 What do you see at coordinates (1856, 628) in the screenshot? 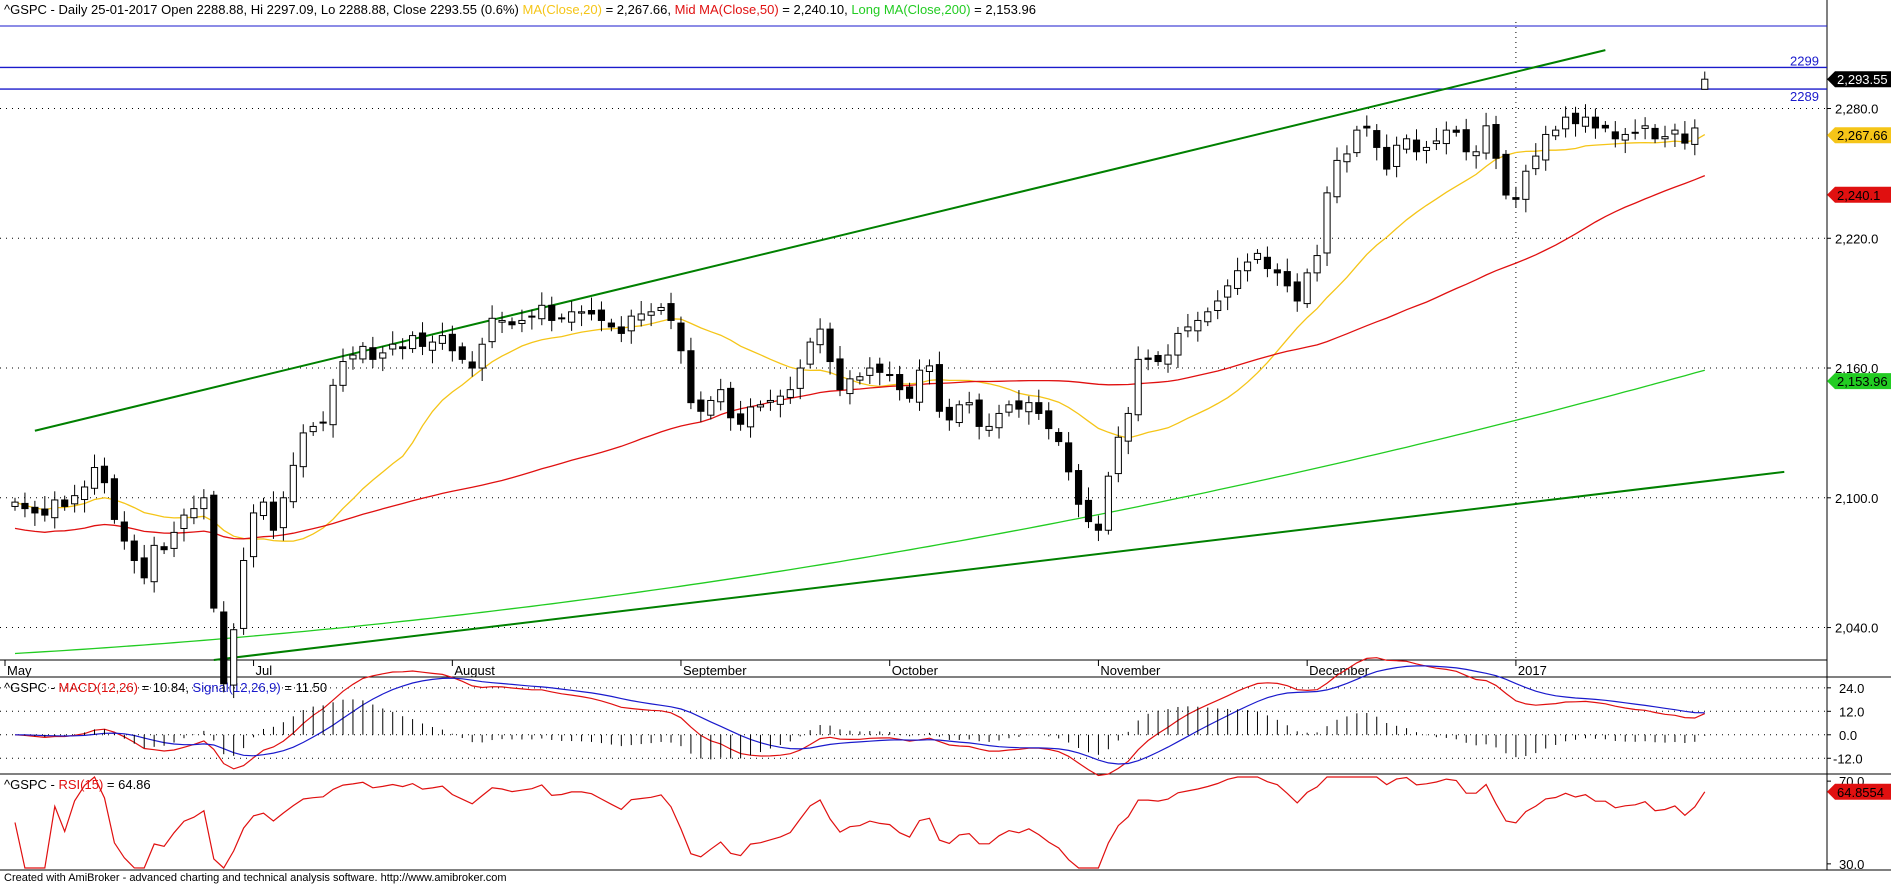
I see `y-tick-label-2040: 2,040.0` at bounding box center [1856, 628].